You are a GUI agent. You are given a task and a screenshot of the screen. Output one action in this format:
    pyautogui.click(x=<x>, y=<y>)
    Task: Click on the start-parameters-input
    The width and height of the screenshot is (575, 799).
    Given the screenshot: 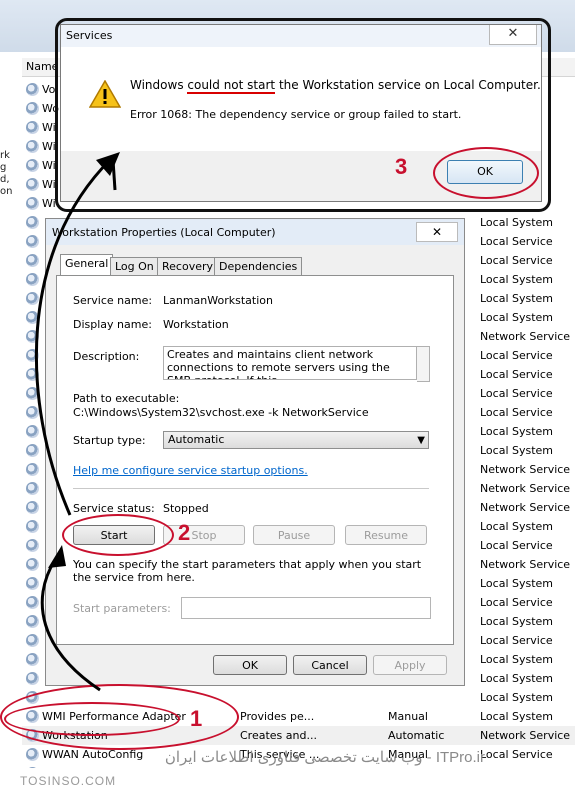 What is the action you would take?
    pyautogui.click(x=306, y=608)
    